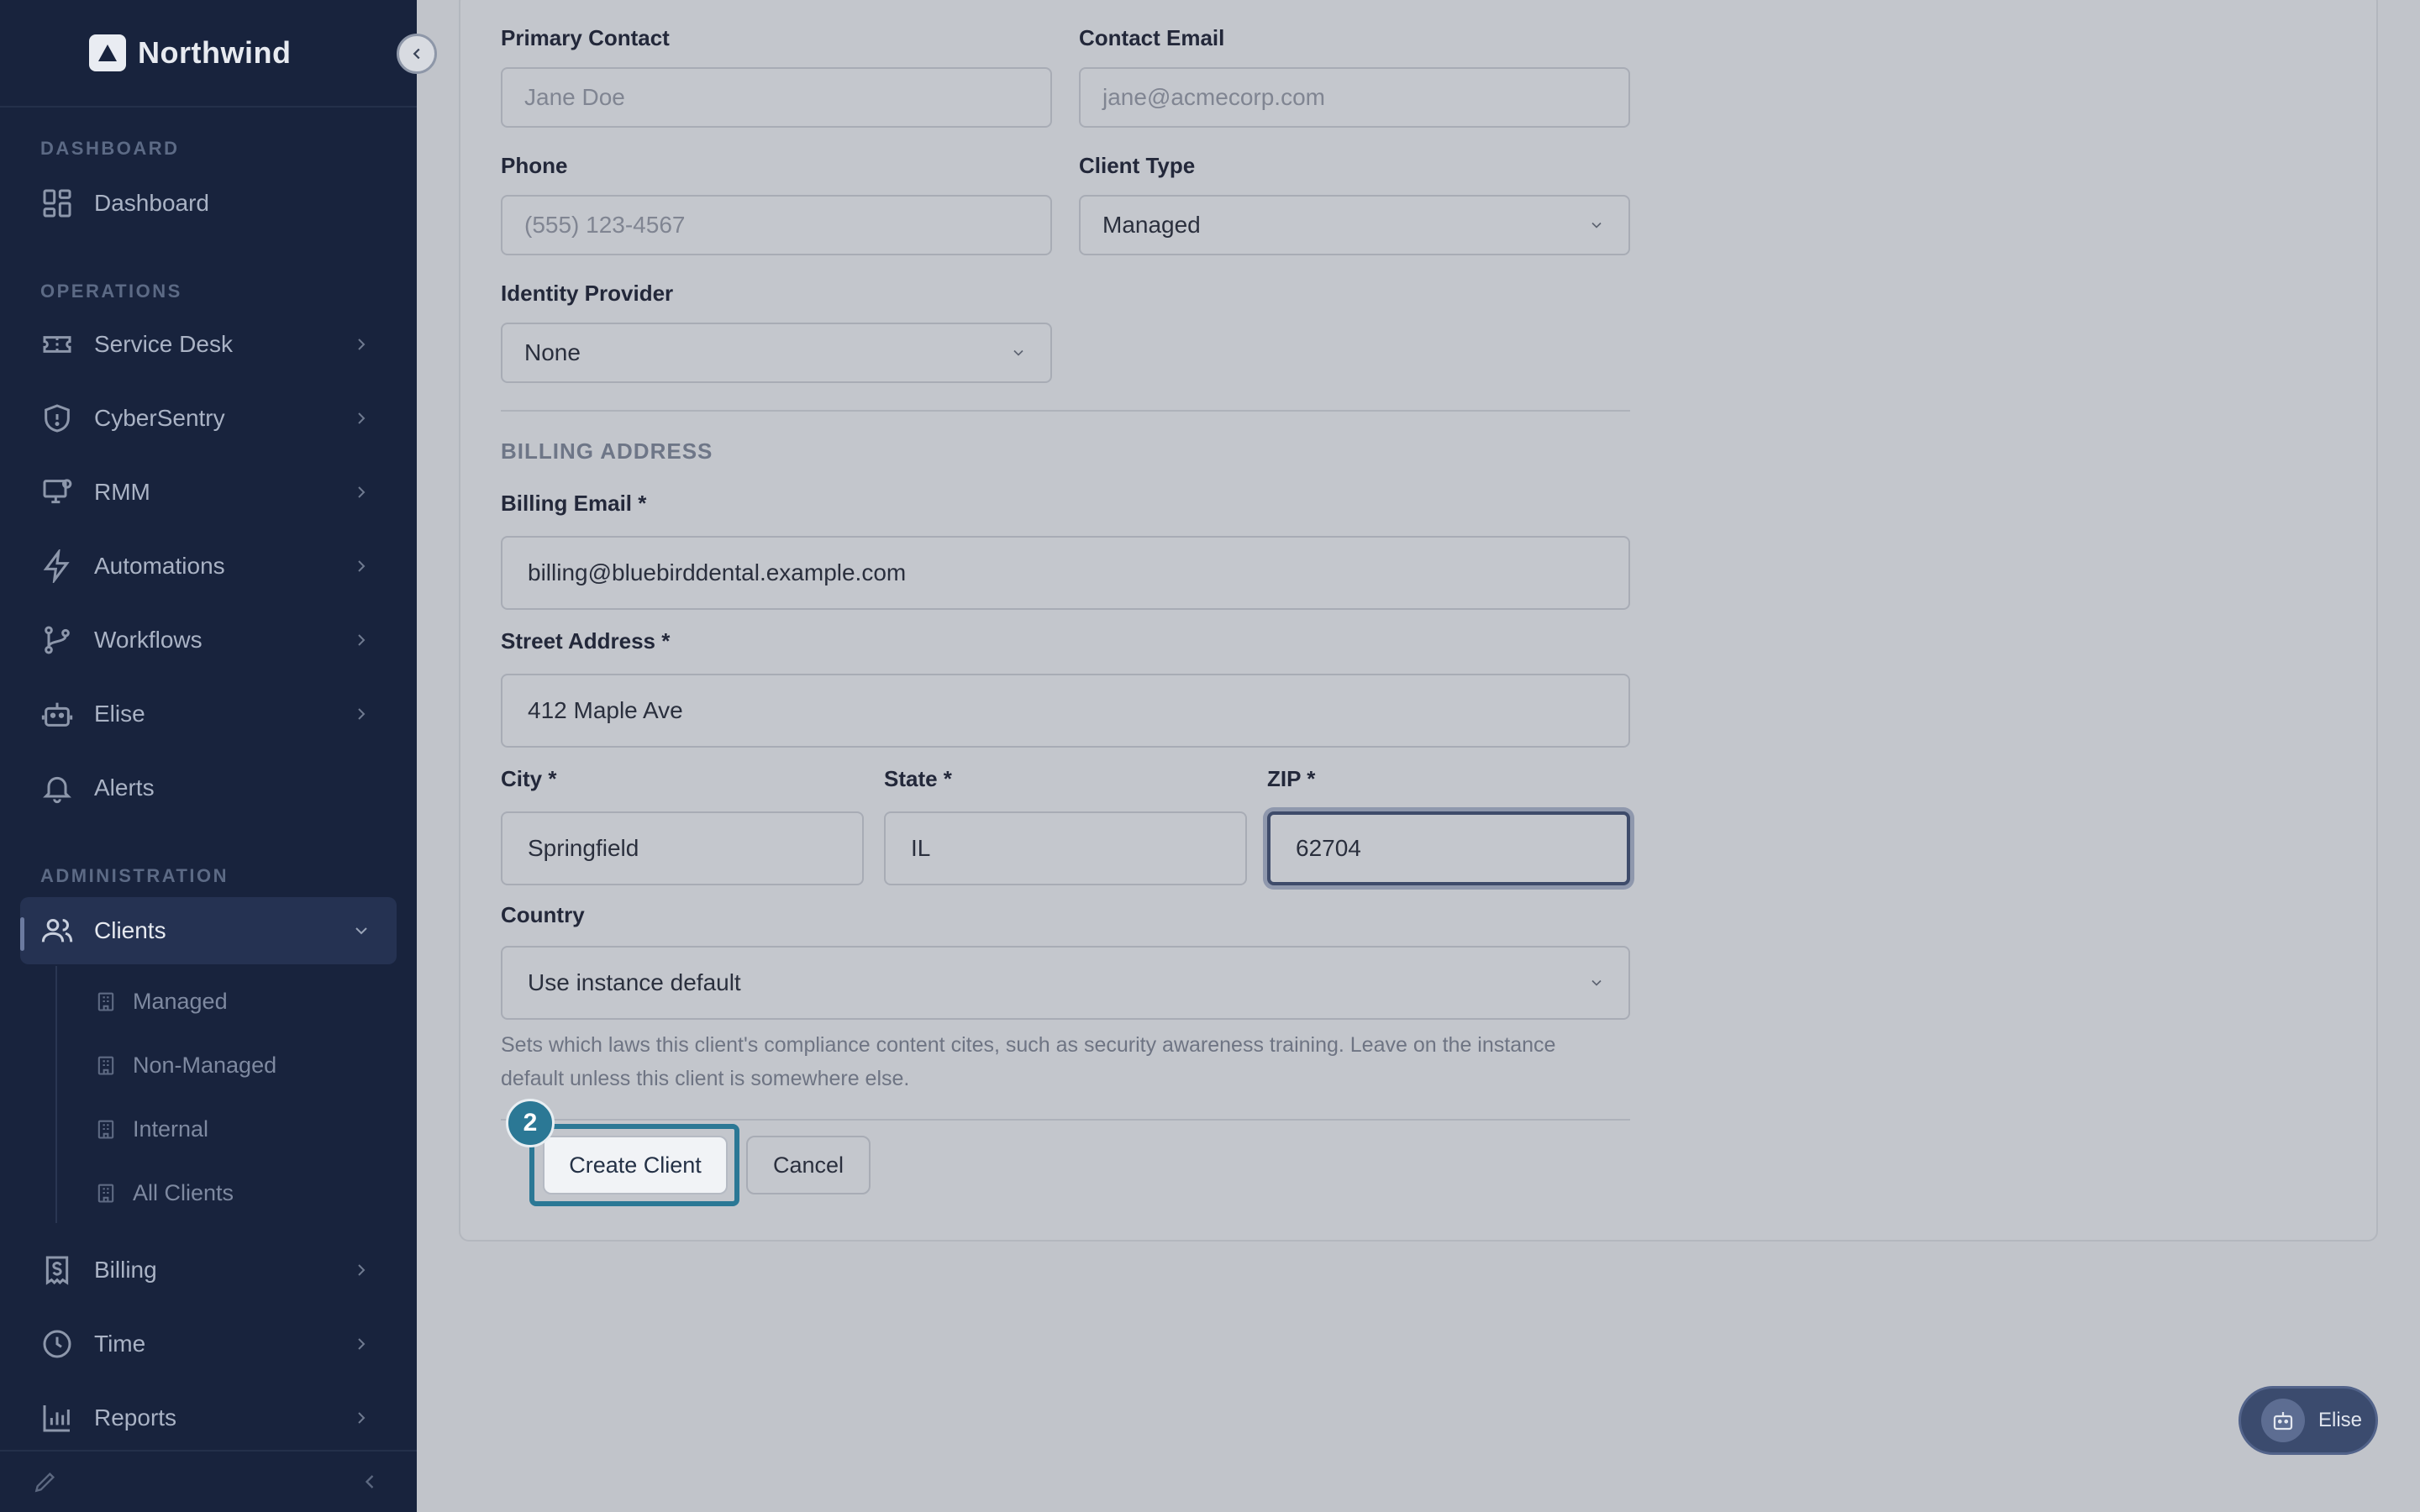  Describe the element at coordinates (215, 52) in the screenshot. I see `brand-name: Northwind` at that location.